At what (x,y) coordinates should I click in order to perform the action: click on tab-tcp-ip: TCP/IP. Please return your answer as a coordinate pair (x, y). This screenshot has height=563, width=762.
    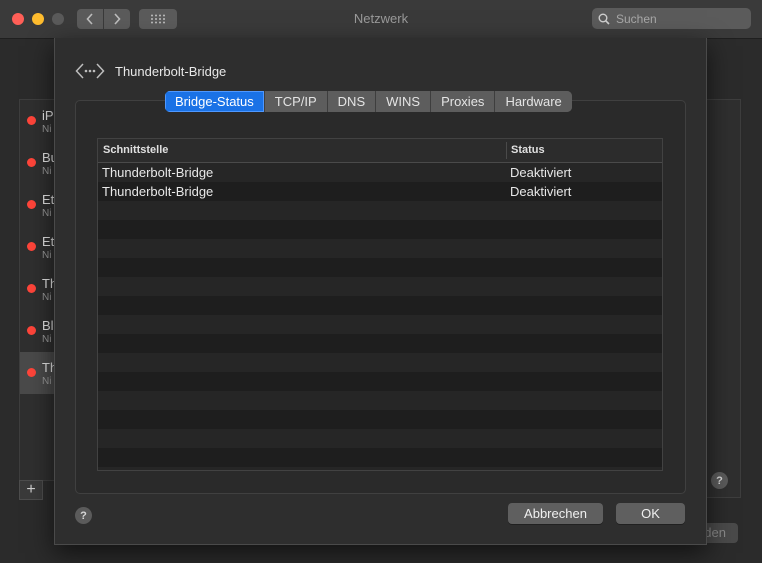
    Looking at the image, I should click on (296, 101).